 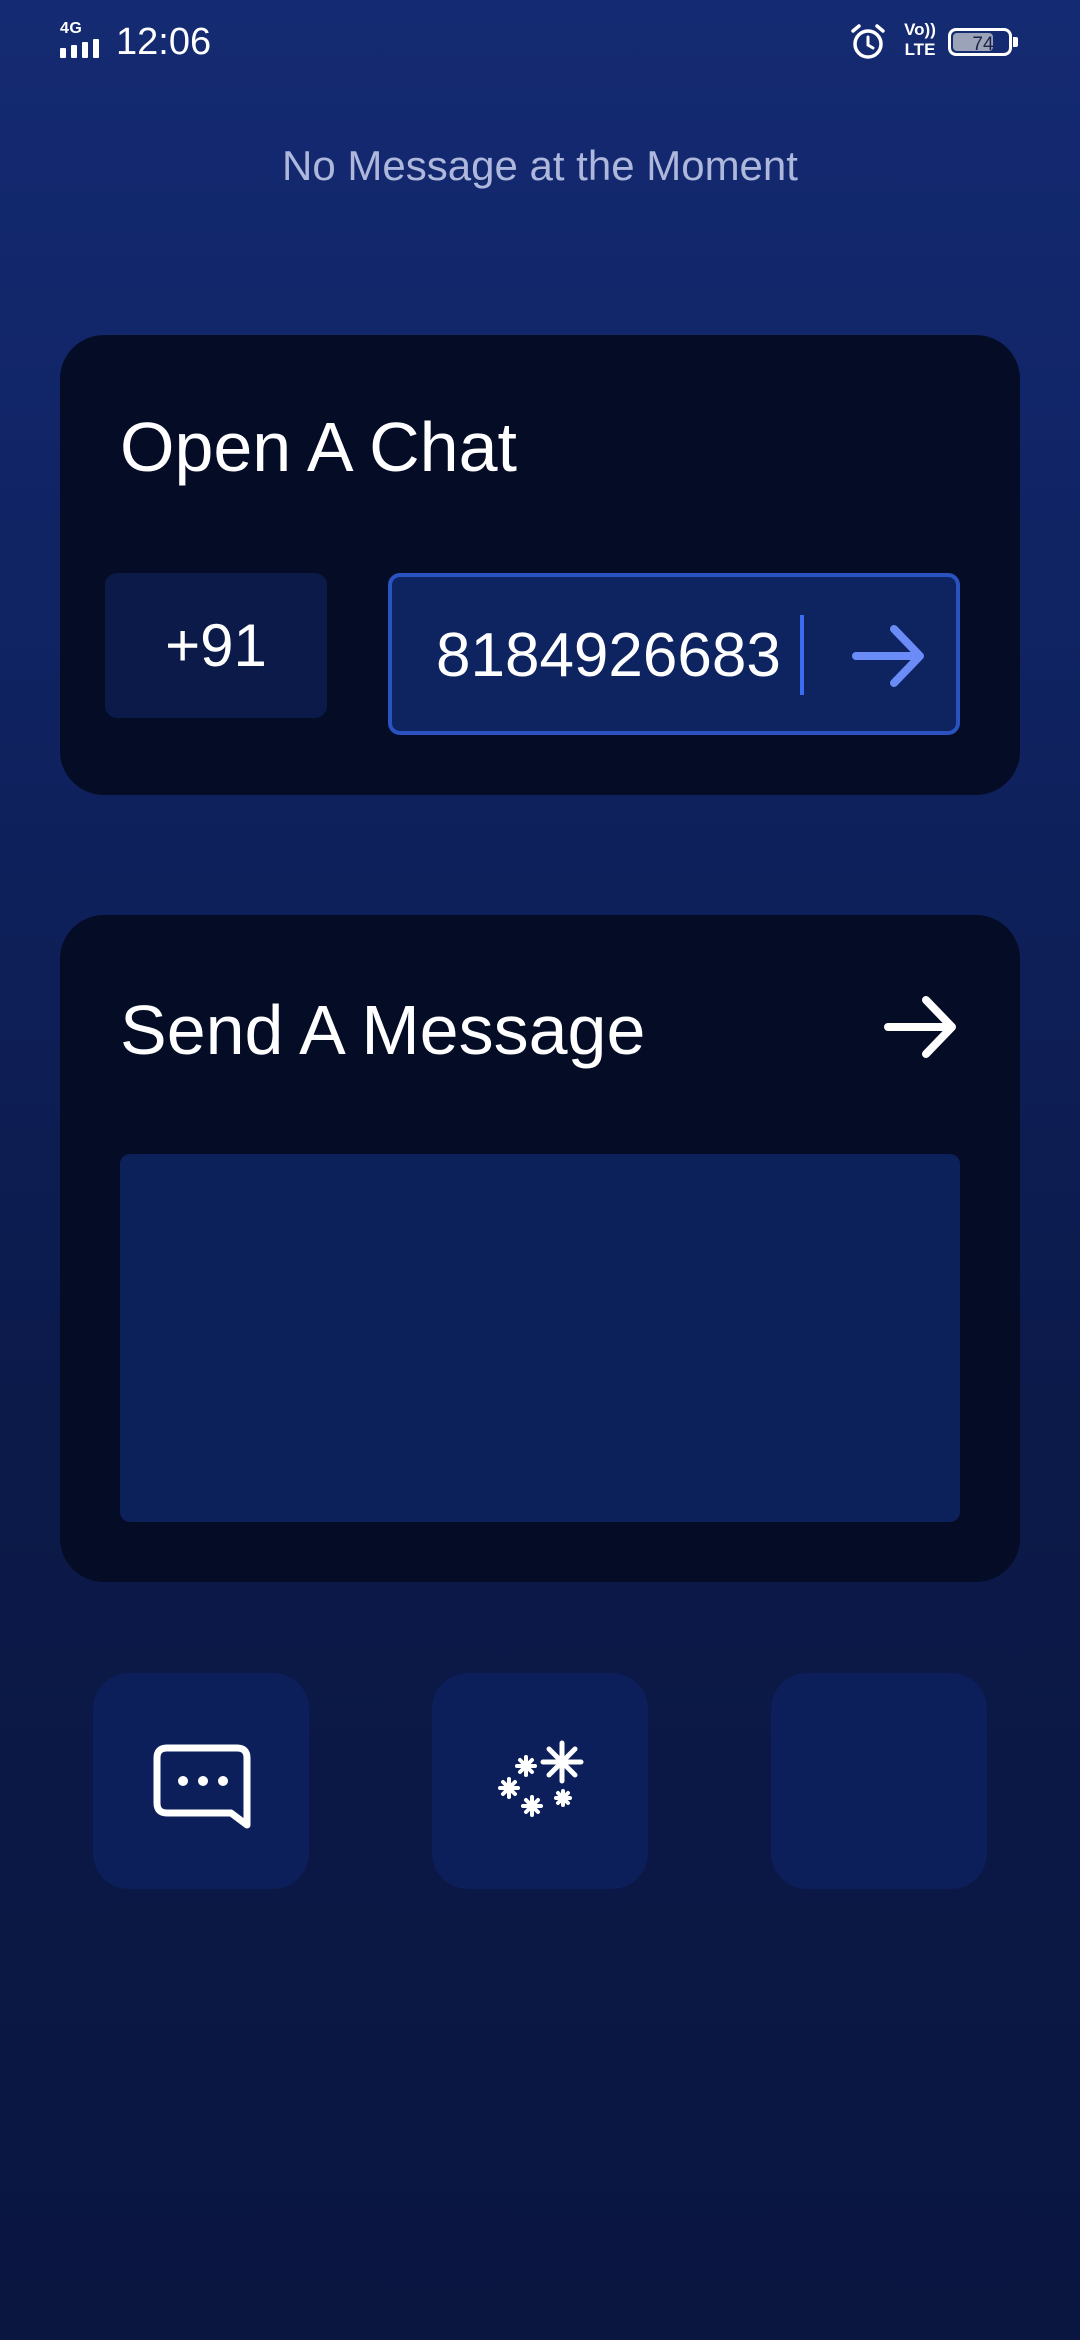 I want to click on status-time: 12:06, so click(x=164, y=42).